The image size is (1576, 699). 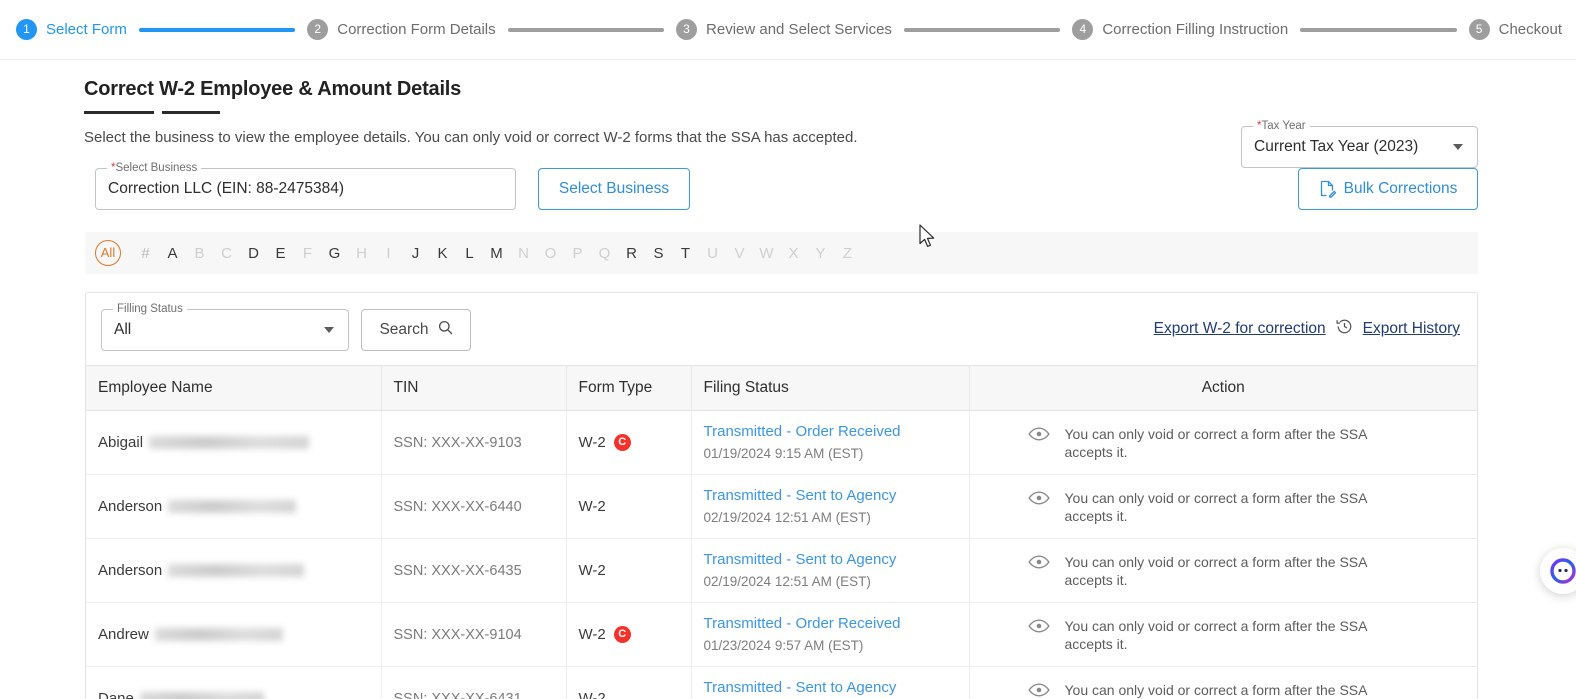 I want to click on column-header-filing-status: Filing Status, so click(x=830, y=388).